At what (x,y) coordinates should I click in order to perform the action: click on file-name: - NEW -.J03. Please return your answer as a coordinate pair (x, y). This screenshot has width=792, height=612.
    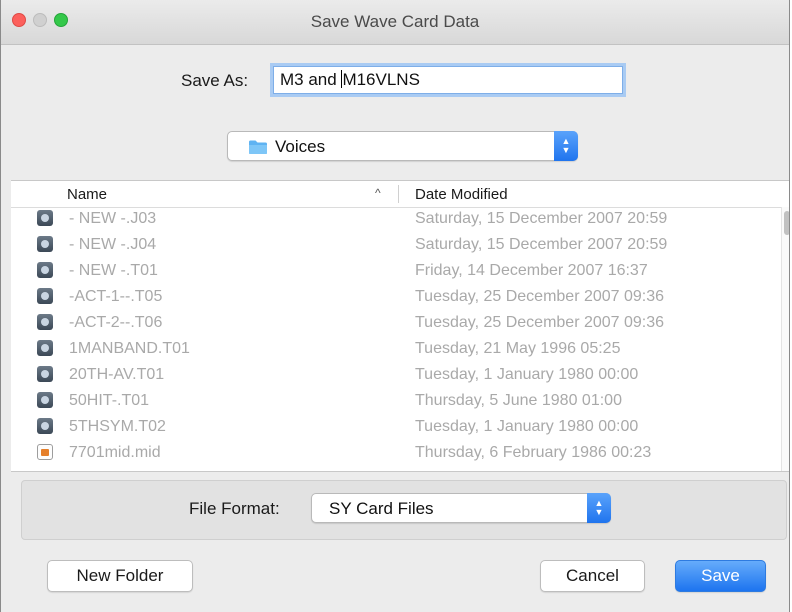
    Looking at the image, I should click on (113, 218).